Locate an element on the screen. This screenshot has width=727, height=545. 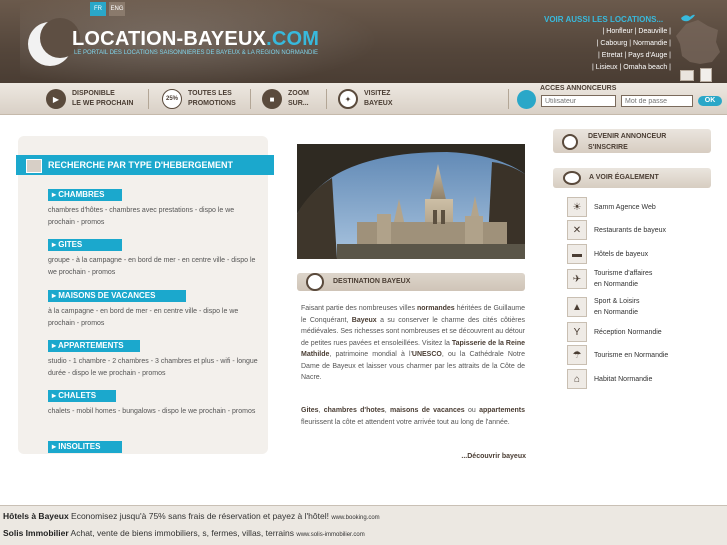
nav-promotions: 25% TOUTES LES PROMOTIONS is located at coordinates (199, 99).